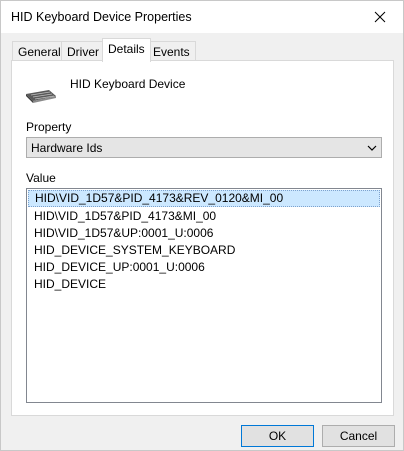 The width and height of the screenshot is (404, 451). I want to click on property-dropdown: Hardware Ids, so click(204, 147).